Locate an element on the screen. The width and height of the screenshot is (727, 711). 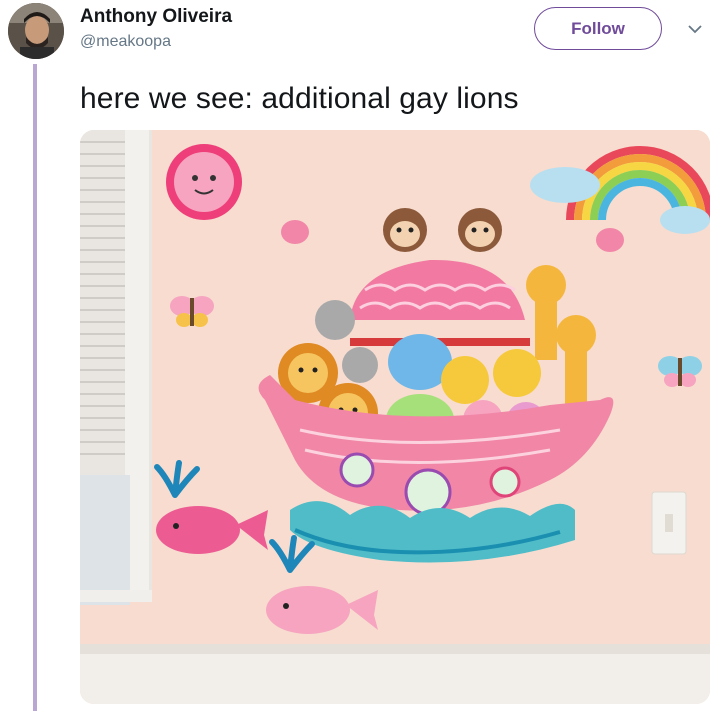
author-name: Anthony Oliveira is located at coordinates (156, 17).